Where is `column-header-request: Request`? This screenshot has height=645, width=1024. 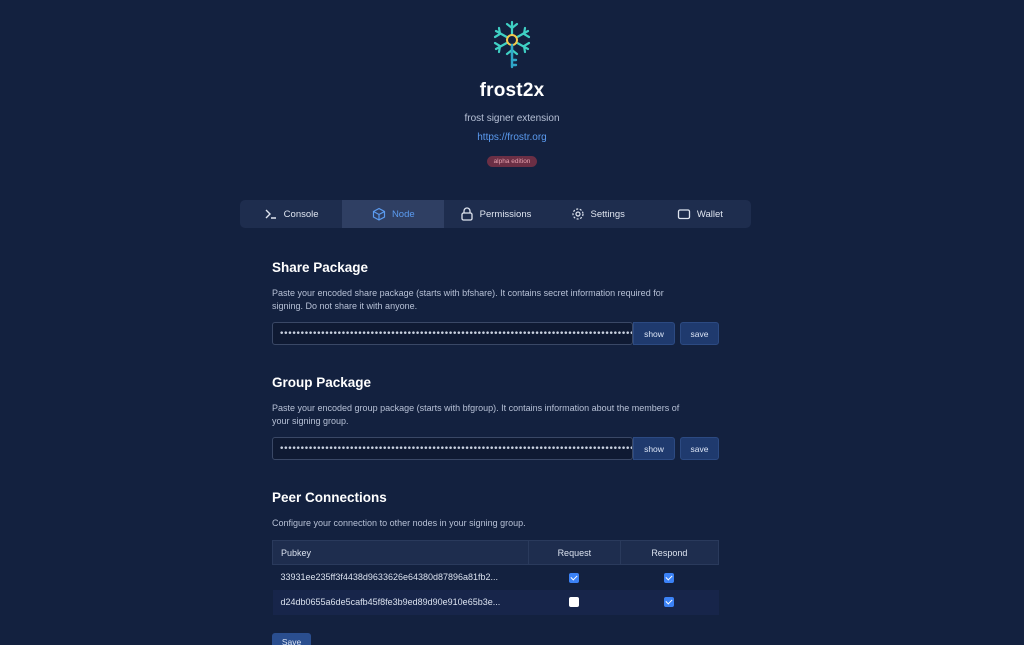 column-header-request: Request is located at coordinates (574, 552).